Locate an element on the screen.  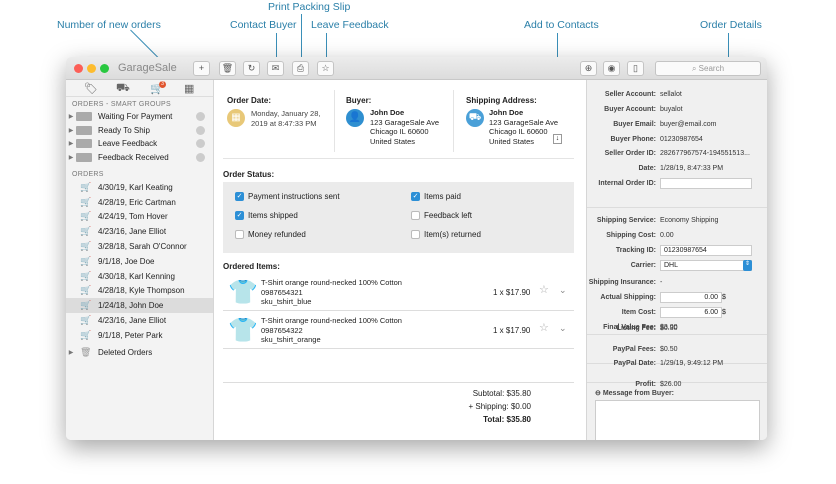
message-from-buyer-field is located at coordinates (677, 420).